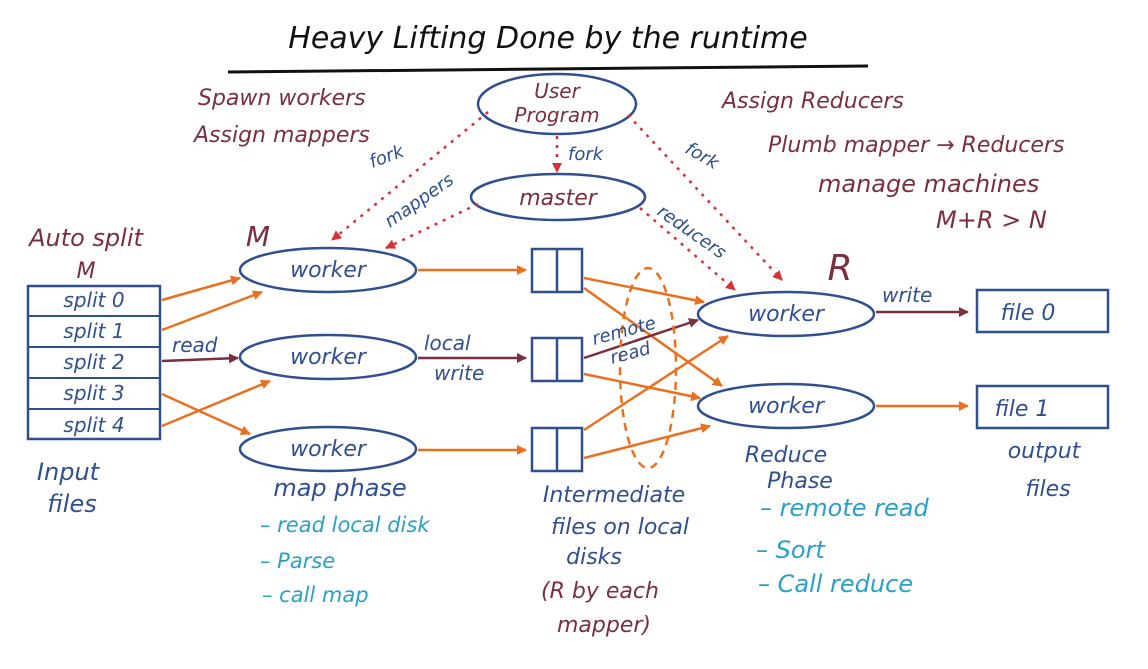 This screenshot has width=1148, height=669. Describe the element at coordinates (703, 156) in the screenshot. I see `fork-label-right: fork` at that location.